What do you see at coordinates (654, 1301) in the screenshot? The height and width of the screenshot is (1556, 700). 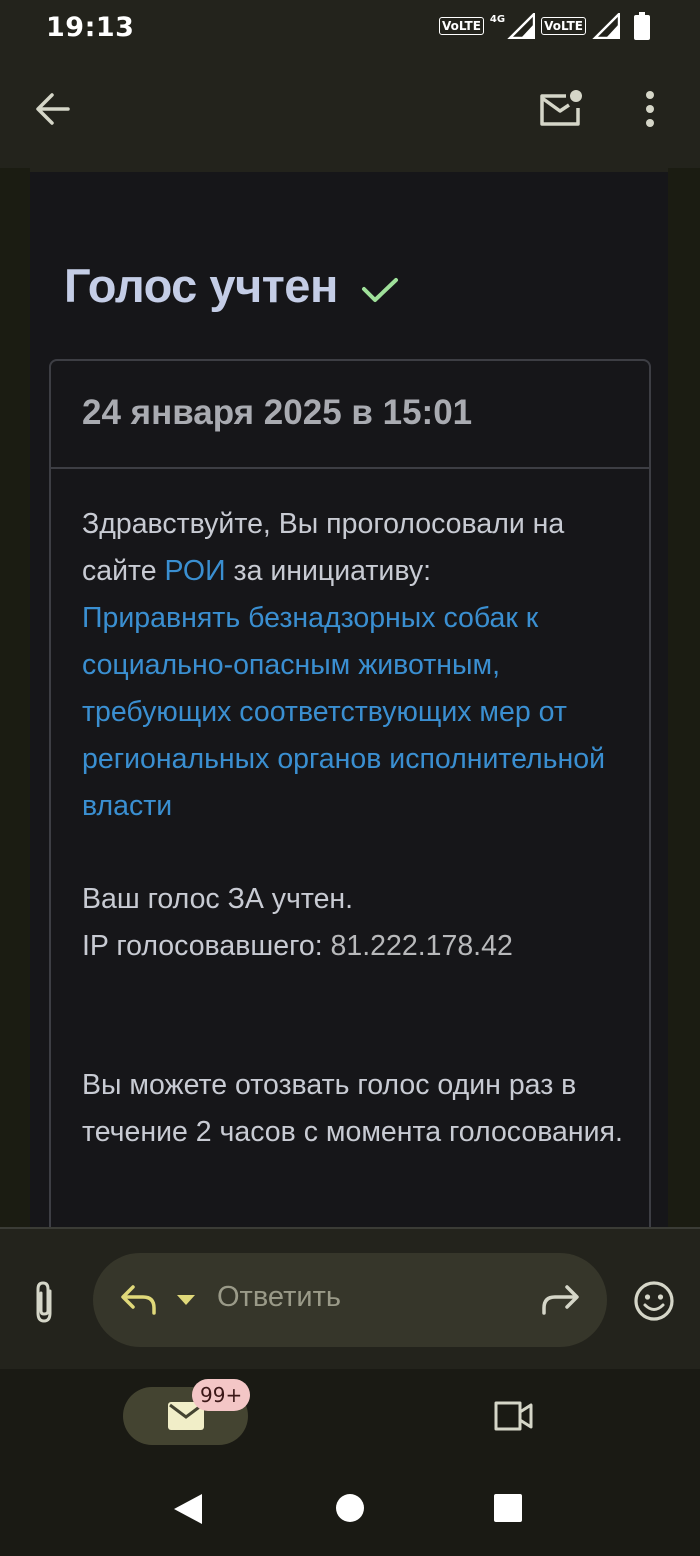 I see `emoji-icon` at bounding box center [654, 1301].